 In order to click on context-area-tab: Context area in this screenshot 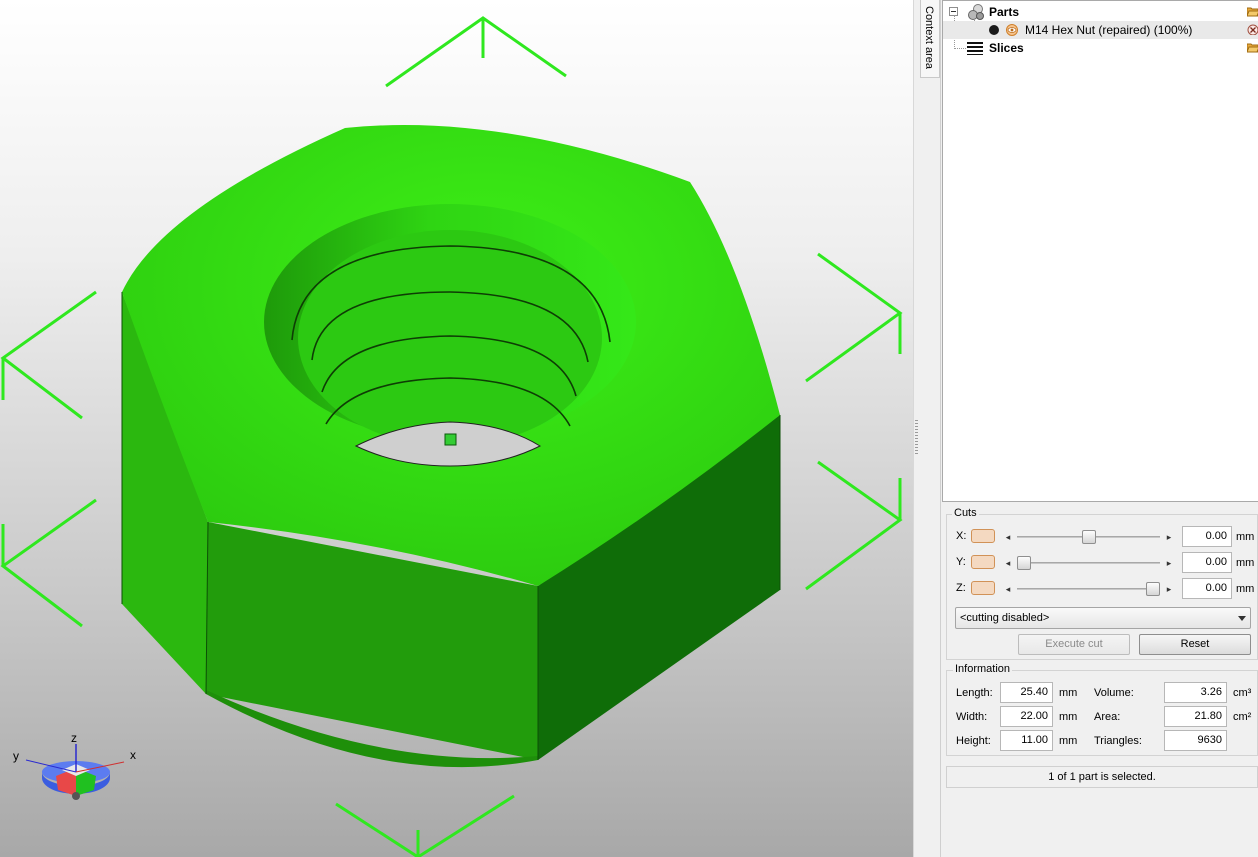, I will do `click(930, 39)`.